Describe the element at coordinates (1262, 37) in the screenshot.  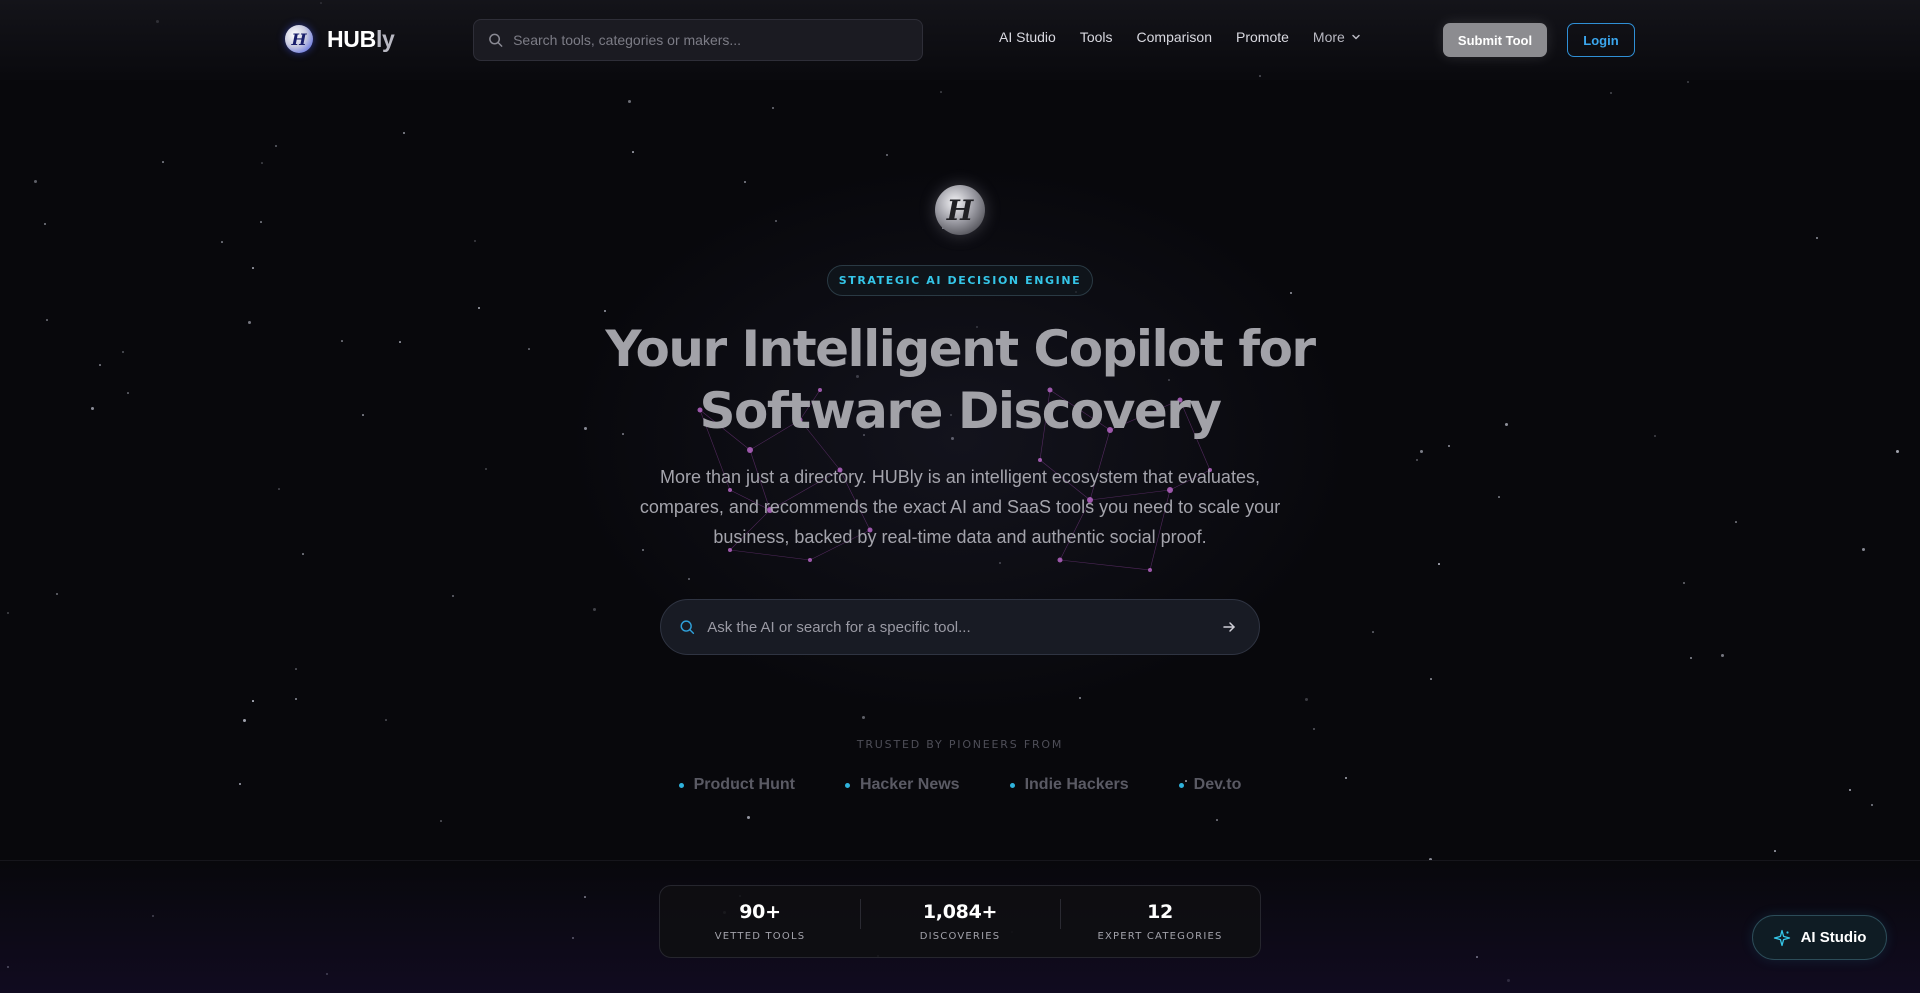
I see `nav-link-promote: Promote` at that location.